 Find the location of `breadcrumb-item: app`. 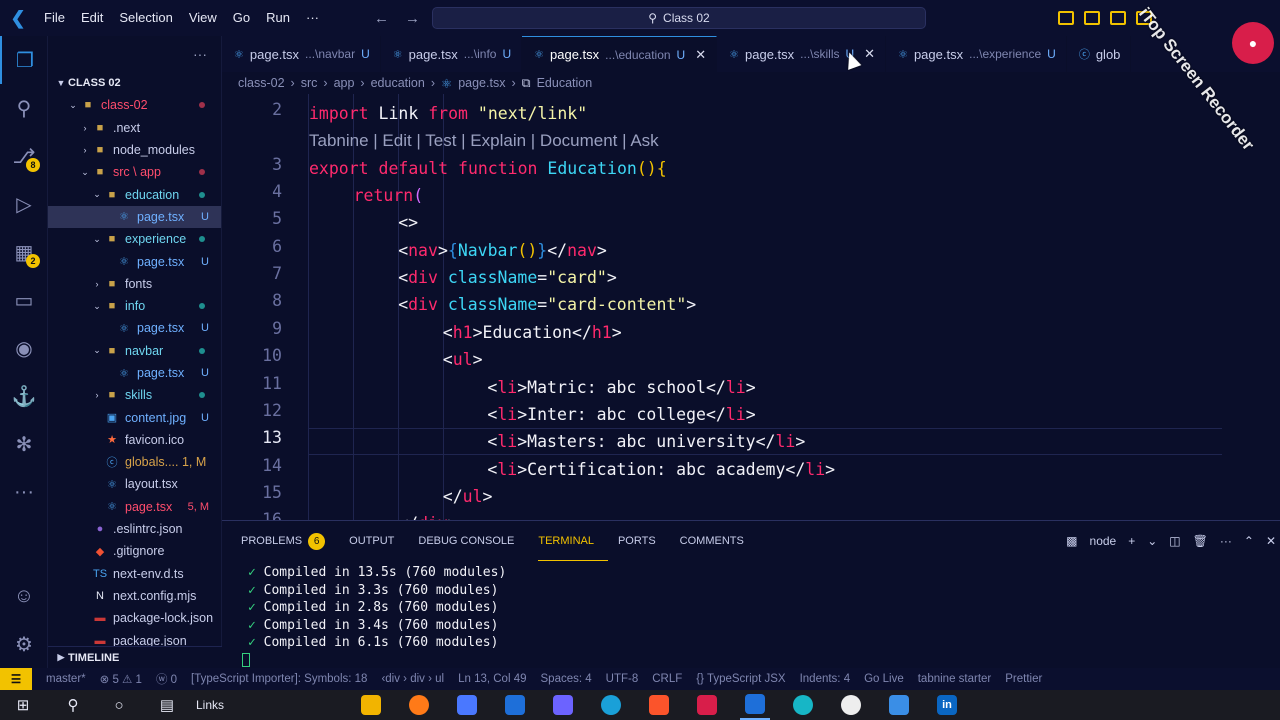

breadcrumb-item: app is located at coordinates (344, 83).